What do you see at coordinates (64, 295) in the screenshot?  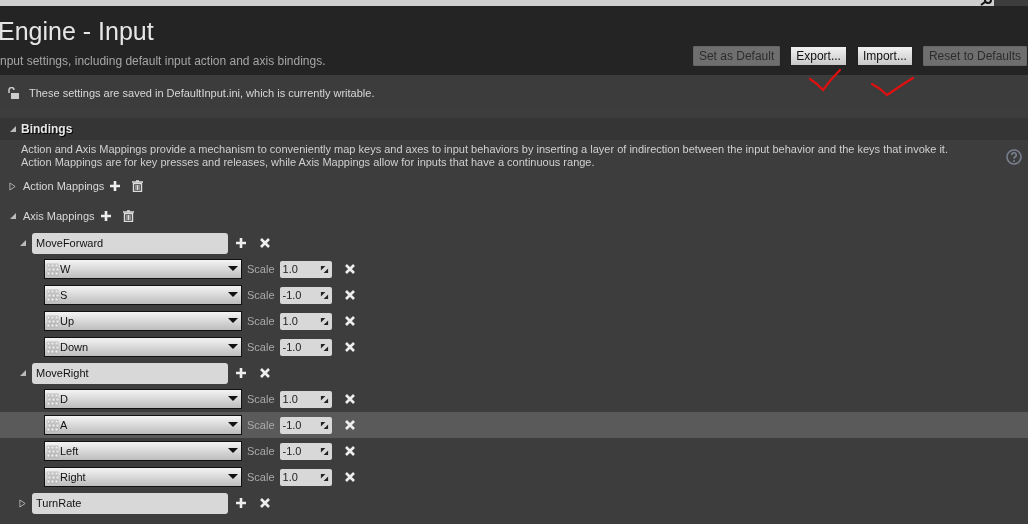 I see `key-name: S` at bounding box center [64, 295].